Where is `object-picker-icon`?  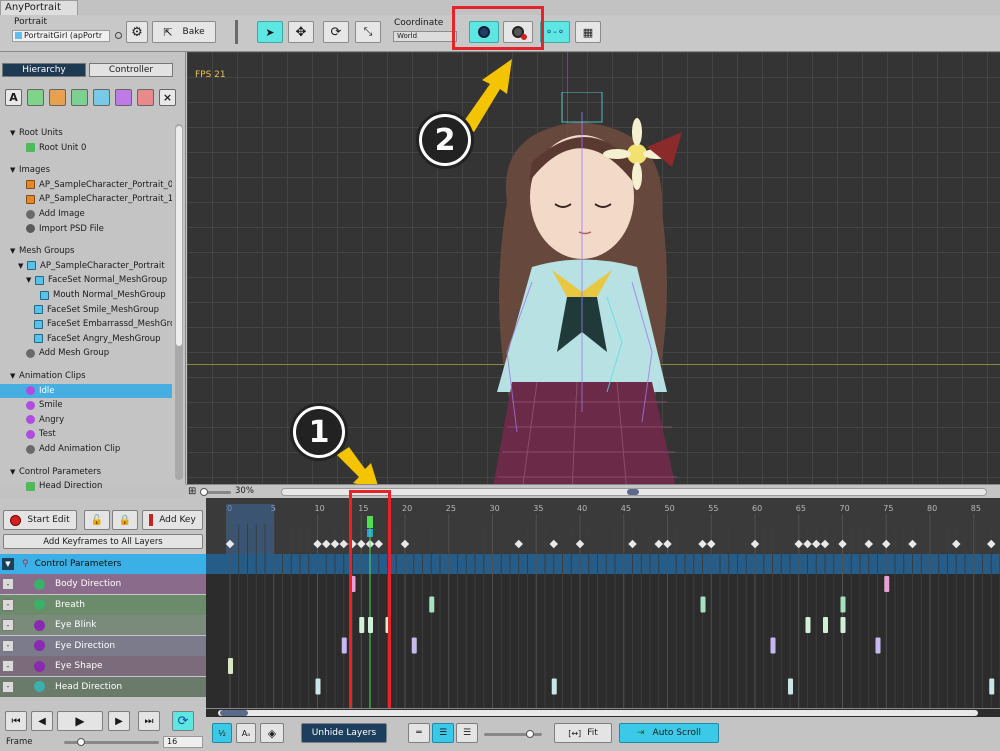
object-picker-icon is located at coordinates (118, 35).